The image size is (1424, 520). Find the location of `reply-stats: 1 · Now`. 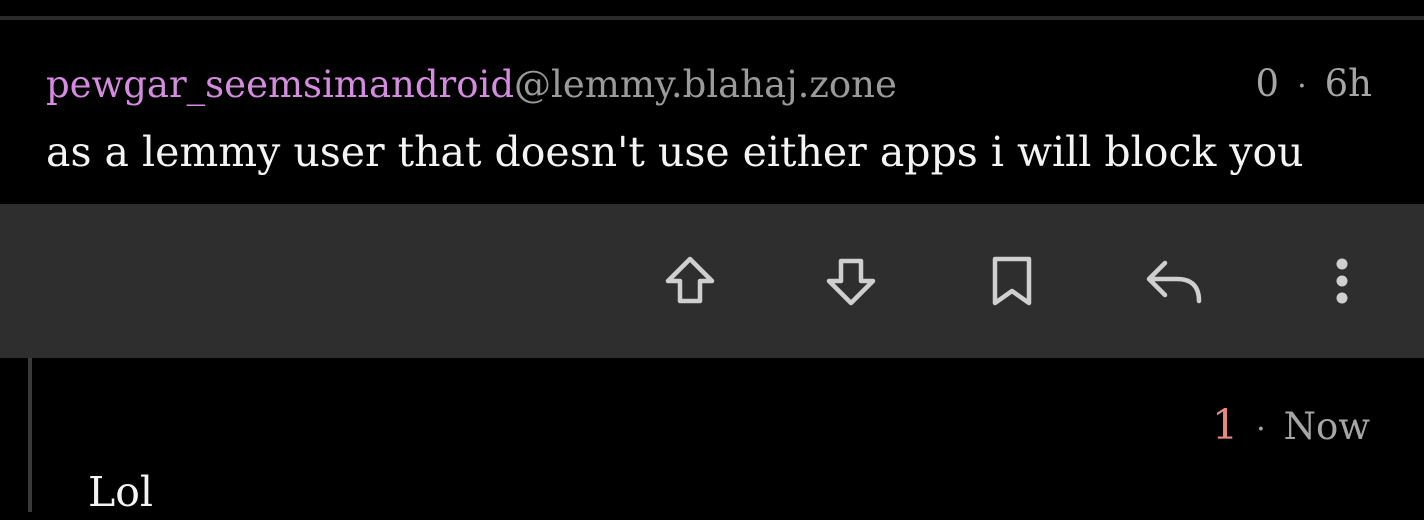

reply-stats: 1 · Now is located at coordinates (1291, 425).